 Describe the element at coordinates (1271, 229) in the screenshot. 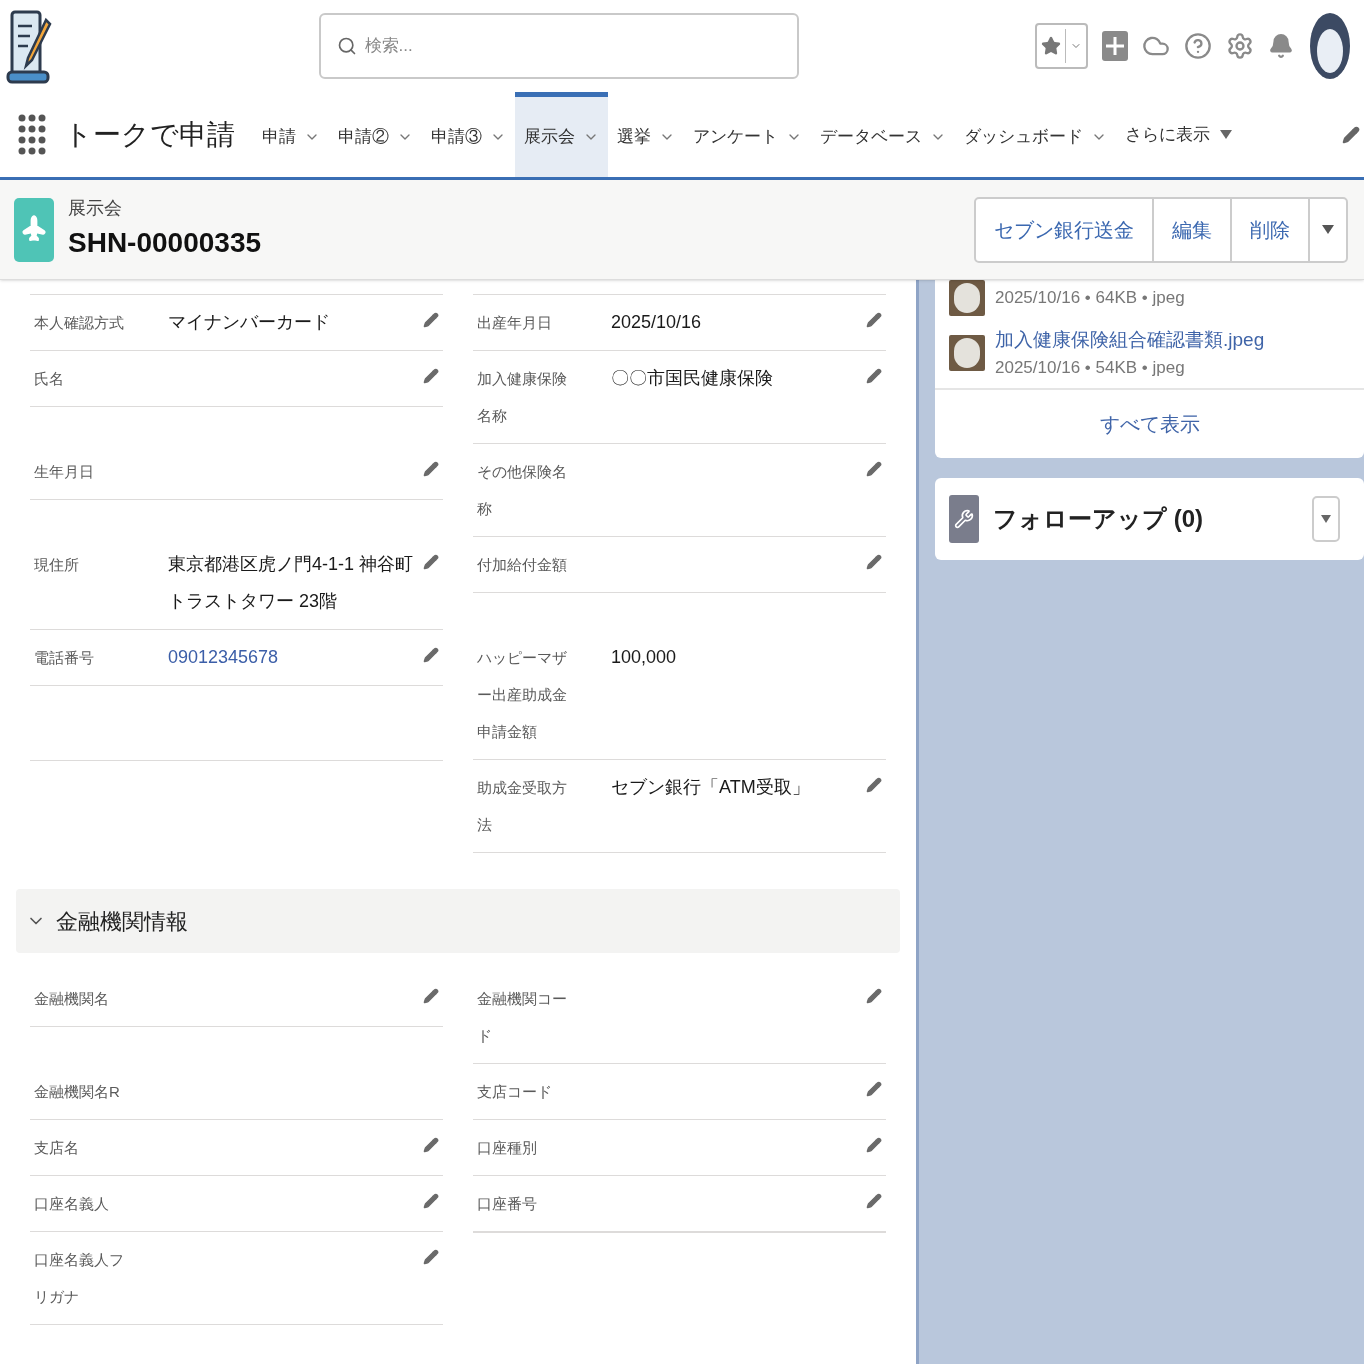

I see `action-button: 削除` at that location.